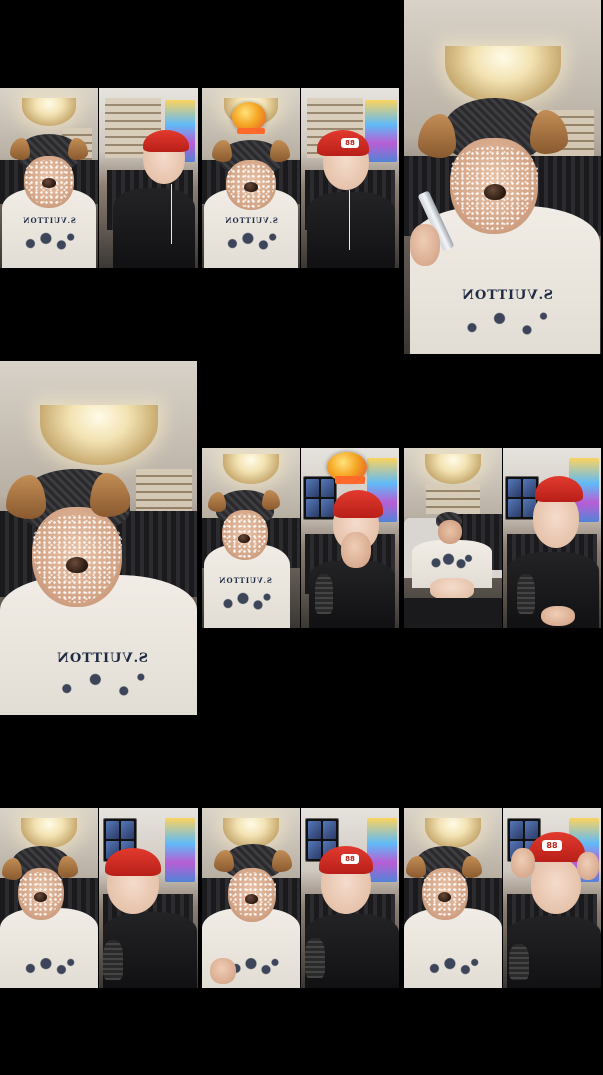  I want to click on video-tile-guest-6: 88, so click(350, 898).